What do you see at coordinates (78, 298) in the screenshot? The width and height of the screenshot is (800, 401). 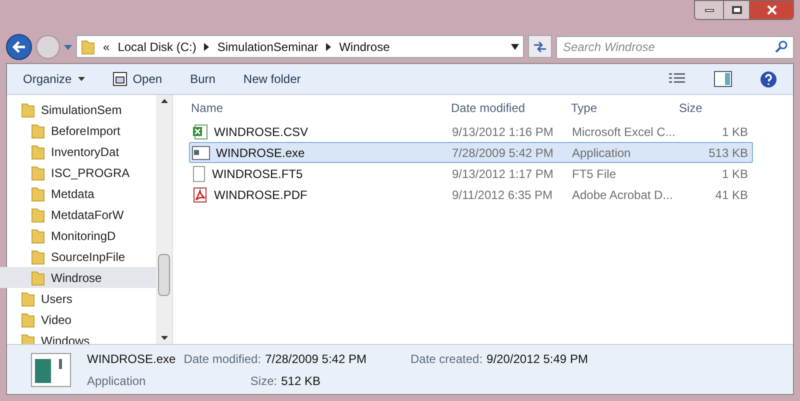 I see `tree-item: Users` at bounding box center [78, 298].